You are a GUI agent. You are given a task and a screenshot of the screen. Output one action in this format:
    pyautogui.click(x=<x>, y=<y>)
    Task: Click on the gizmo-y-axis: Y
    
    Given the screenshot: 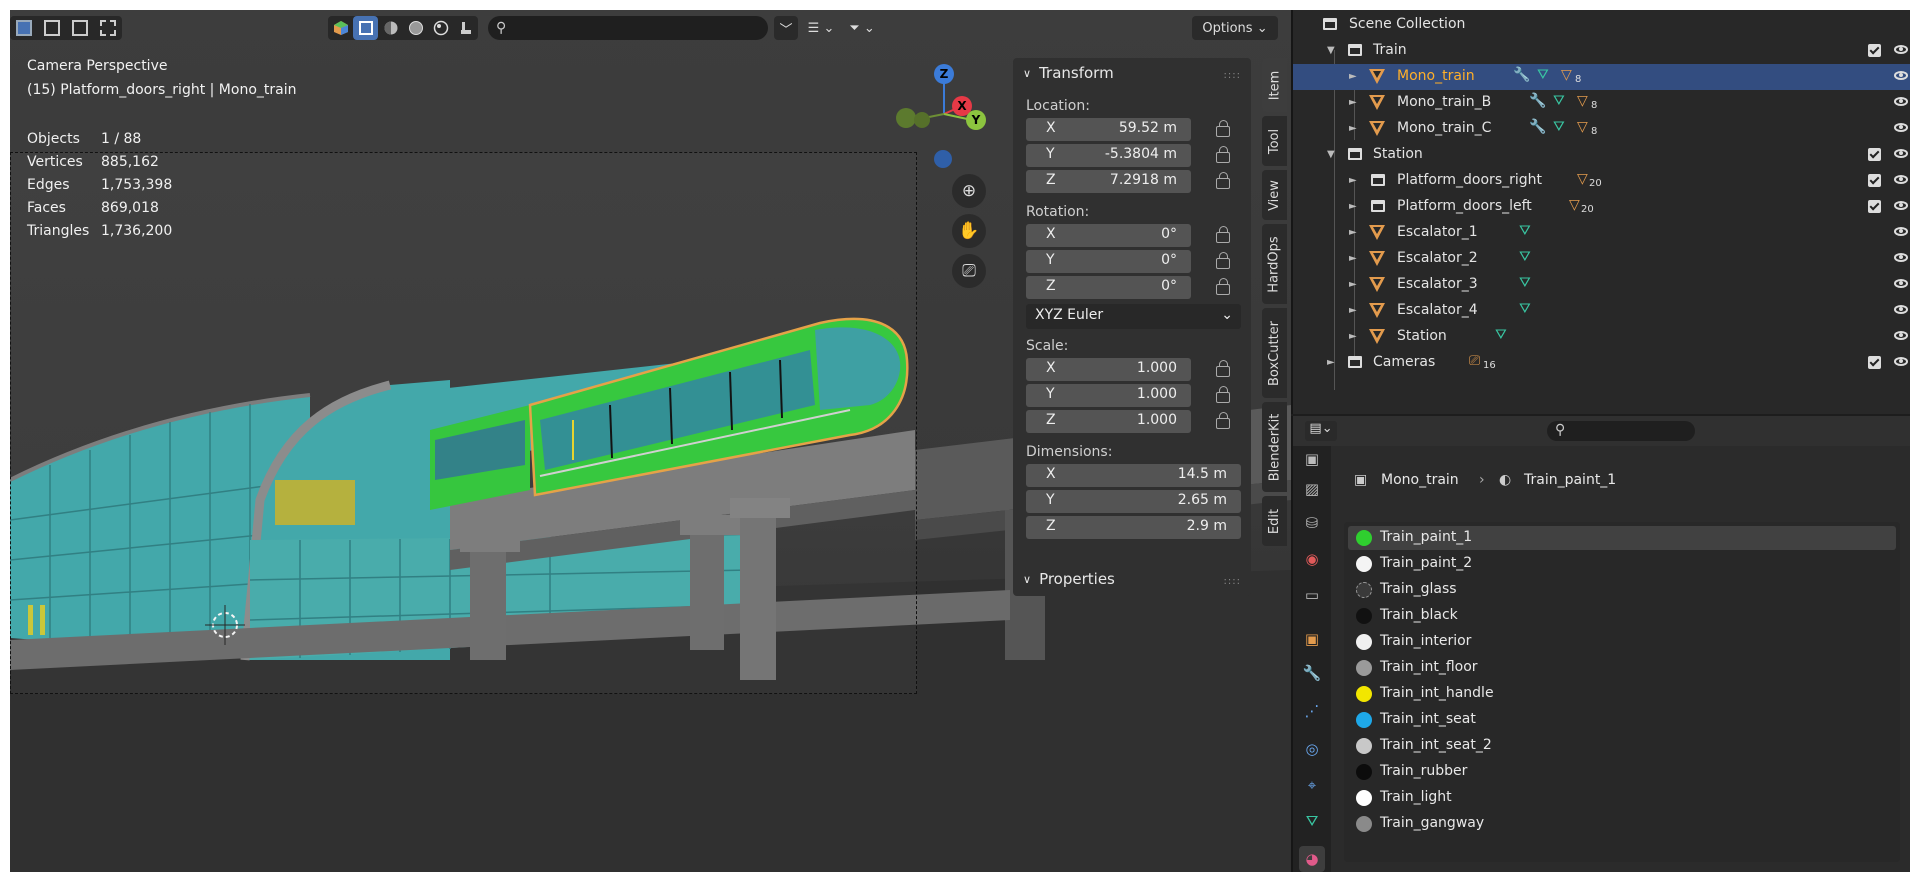 What is the action you would take?
    pyautogui.click(x=976, y=120)
    